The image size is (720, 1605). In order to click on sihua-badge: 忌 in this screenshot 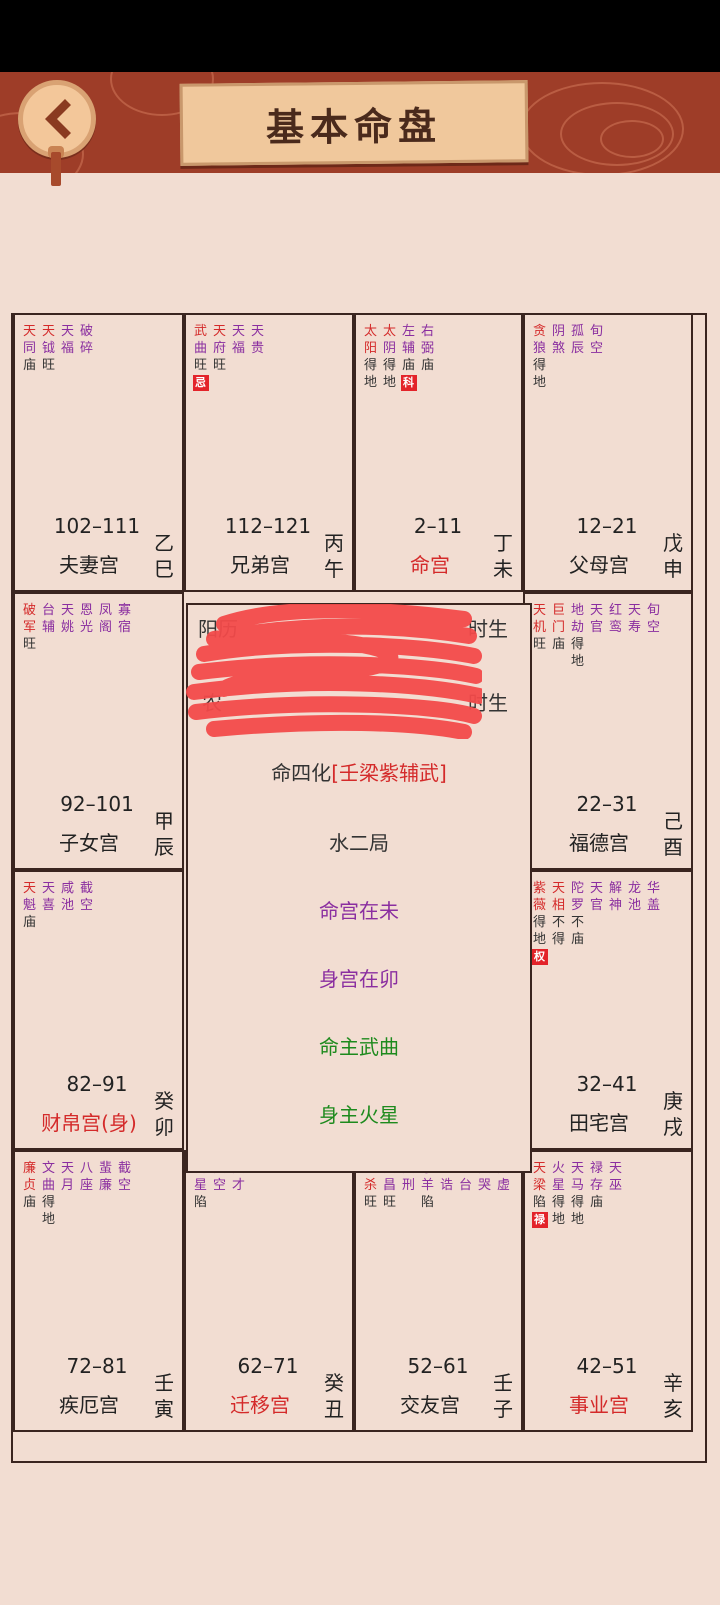, I will do `click(200, 383)`.